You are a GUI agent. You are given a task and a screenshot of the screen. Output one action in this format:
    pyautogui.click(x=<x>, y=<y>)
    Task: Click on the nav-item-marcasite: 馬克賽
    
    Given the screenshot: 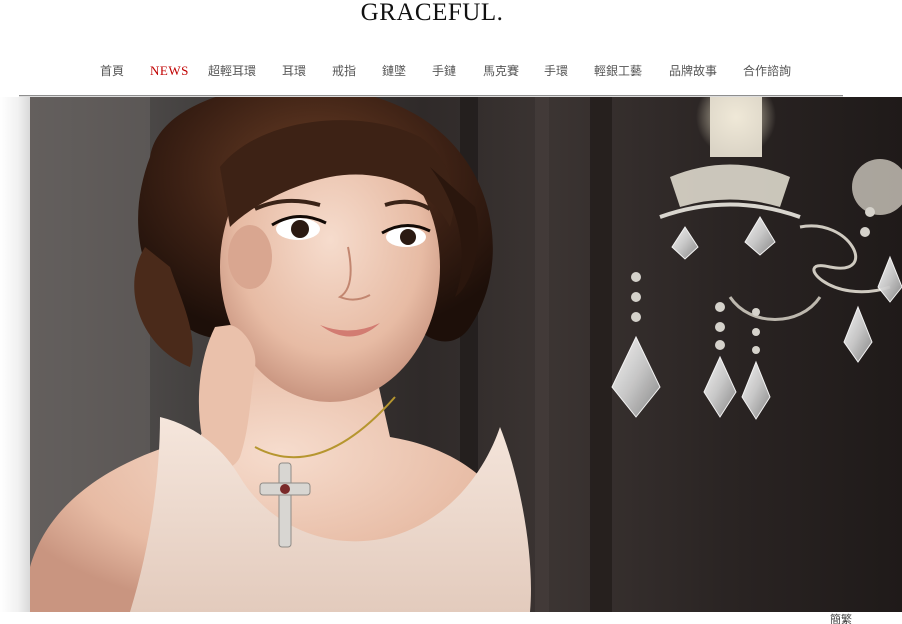 What is the action you would take?
    pyautogui.click(x=501, y=71)
    